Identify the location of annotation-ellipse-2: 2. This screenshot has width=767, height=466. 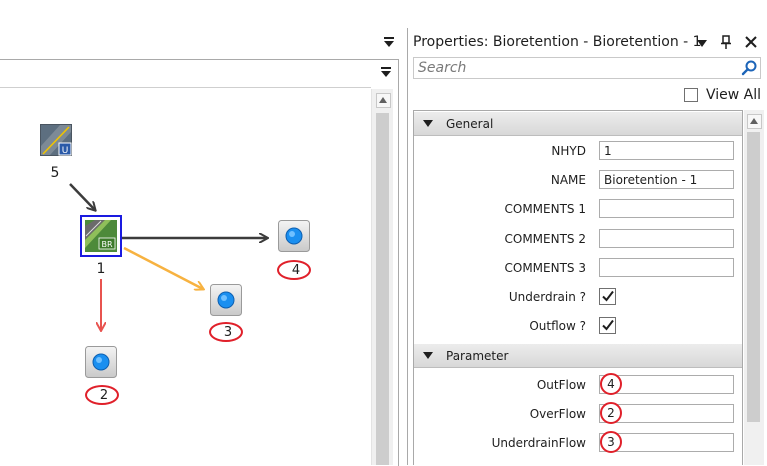
(102, 395).